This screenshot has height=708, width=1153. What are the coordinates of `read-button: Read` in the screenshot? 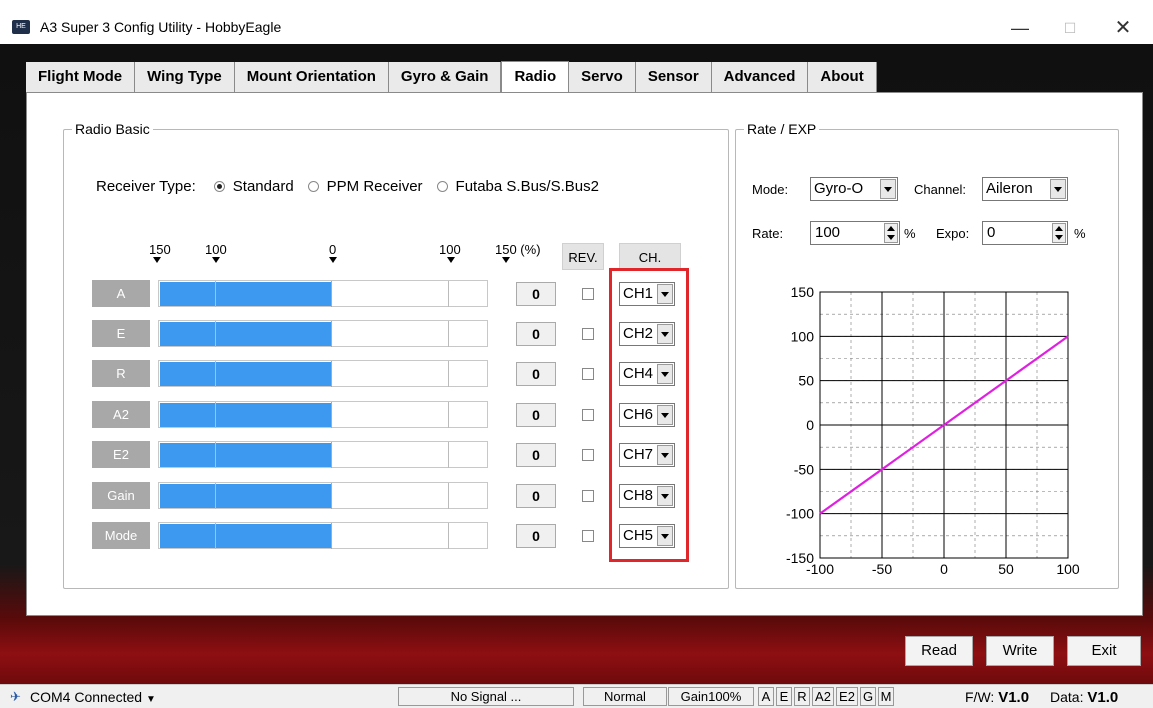 It's located at (939, 651).